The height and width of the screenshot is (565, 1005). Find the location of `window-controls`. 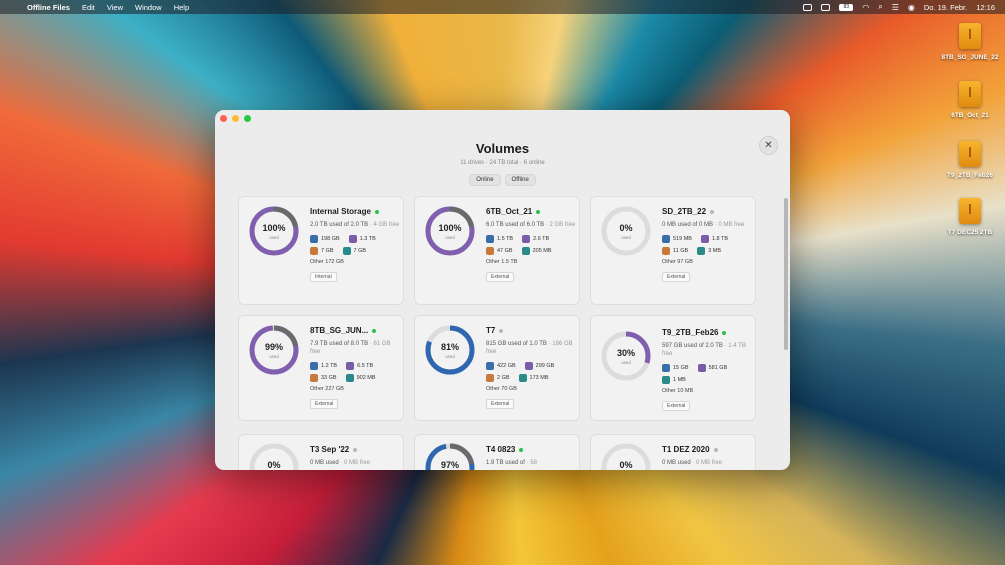

window-controls is located at coordinates (235, 118).